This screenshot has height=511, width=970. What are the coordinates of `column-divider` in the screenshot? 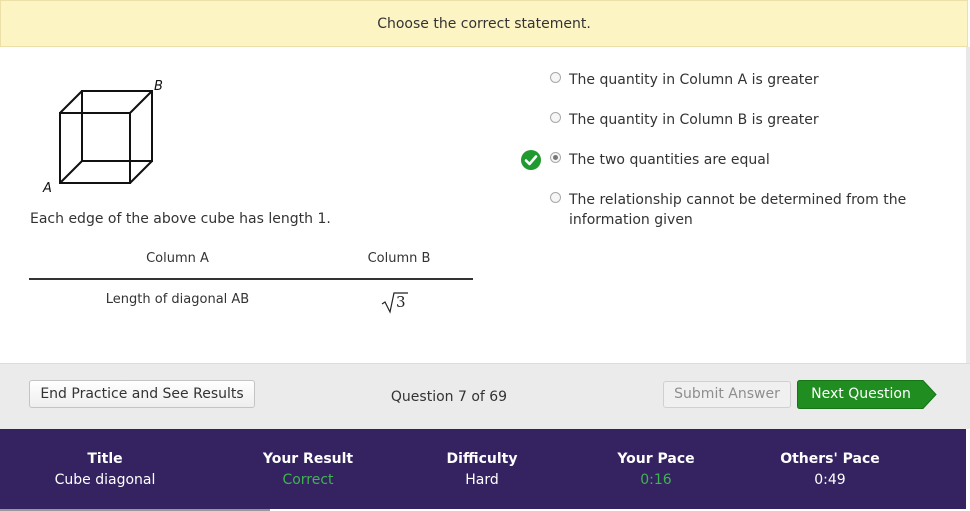 It's located at (251, 279).